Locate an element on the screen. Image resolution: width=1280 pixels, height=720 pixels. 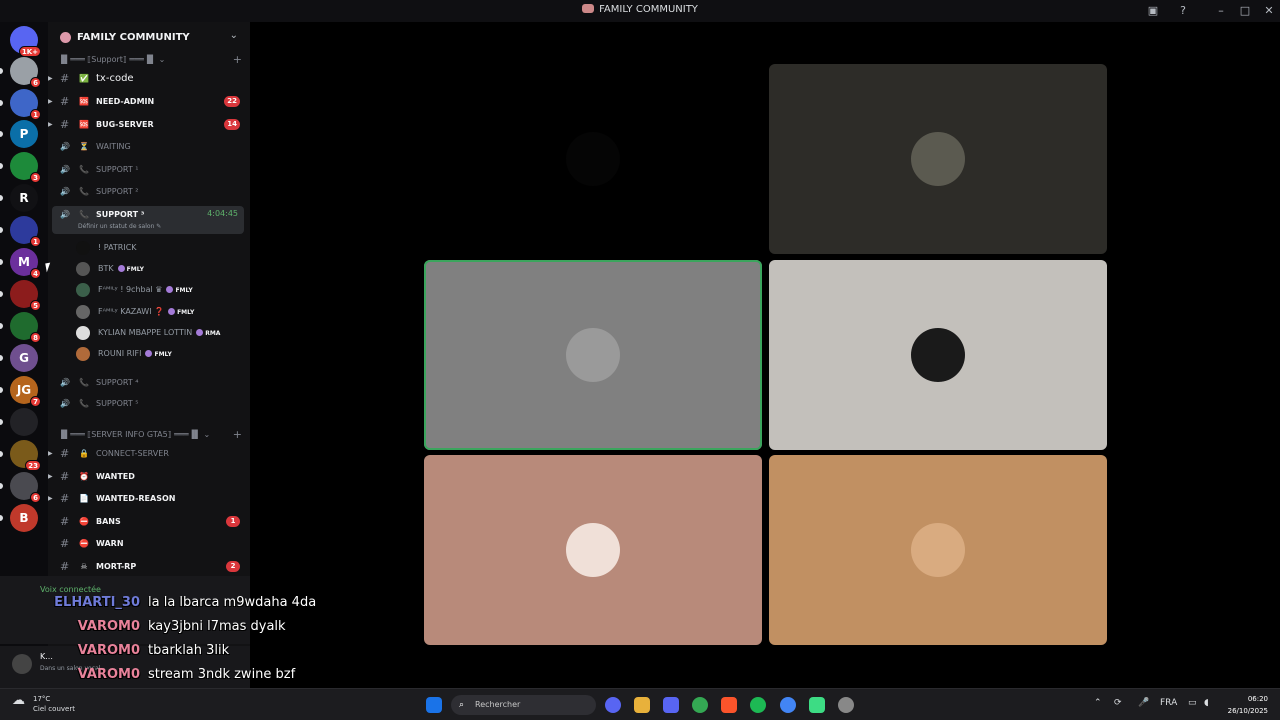
server-icon: G is located at coordinates (24, 358).